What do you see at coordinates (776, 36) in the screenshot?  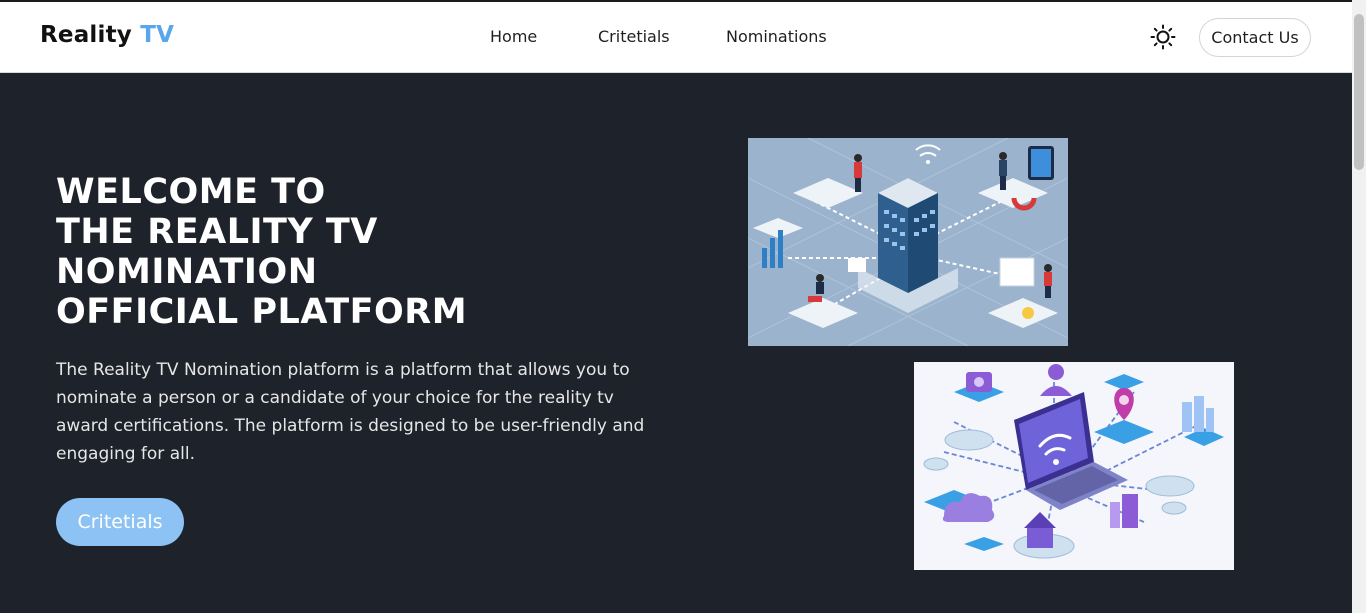 I see `nav-link-nominations: Nominations` at bounding box center [776, 36].